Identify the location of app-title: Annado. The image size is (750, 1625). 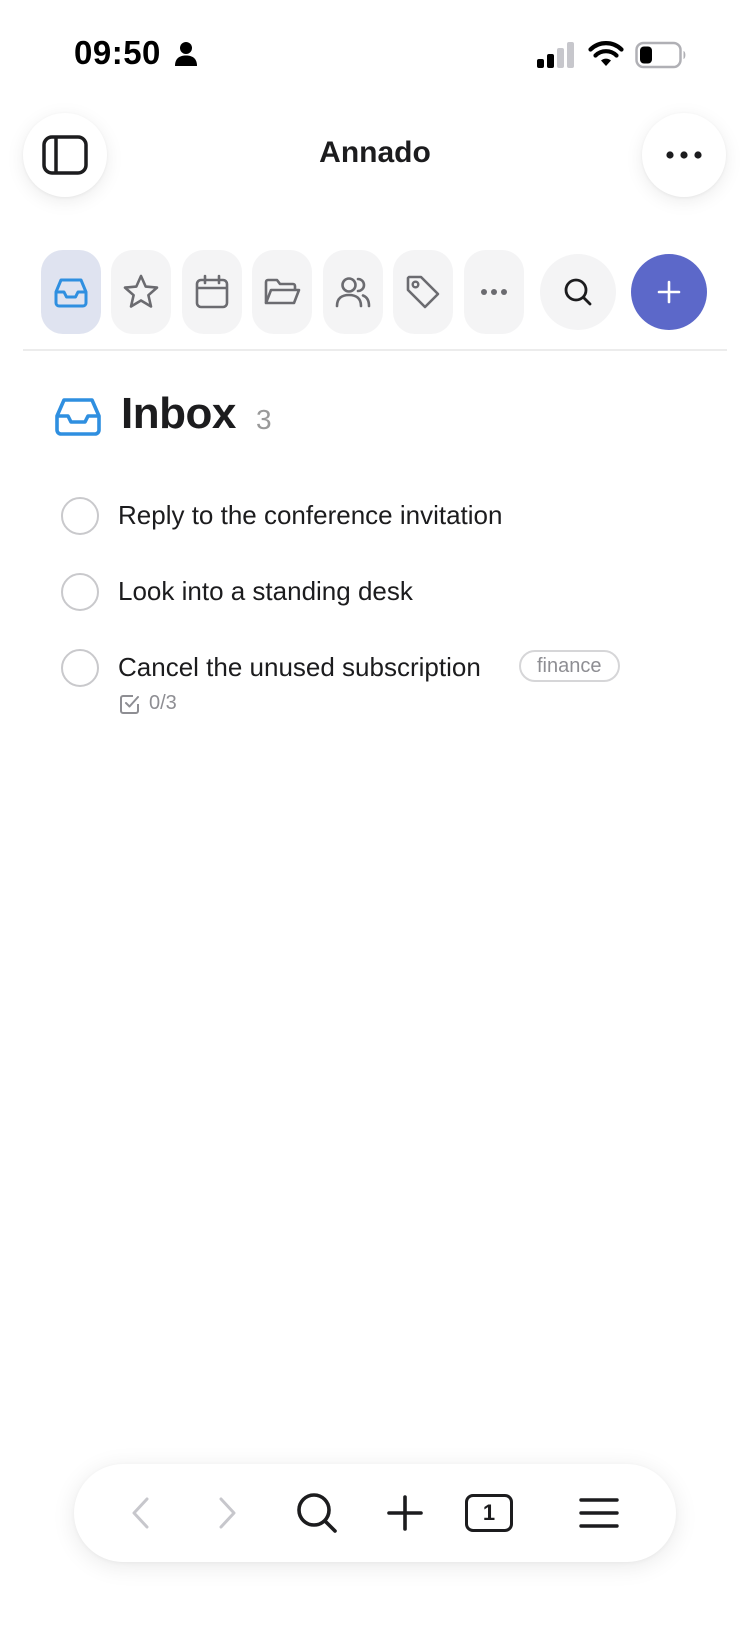
(375, 152).